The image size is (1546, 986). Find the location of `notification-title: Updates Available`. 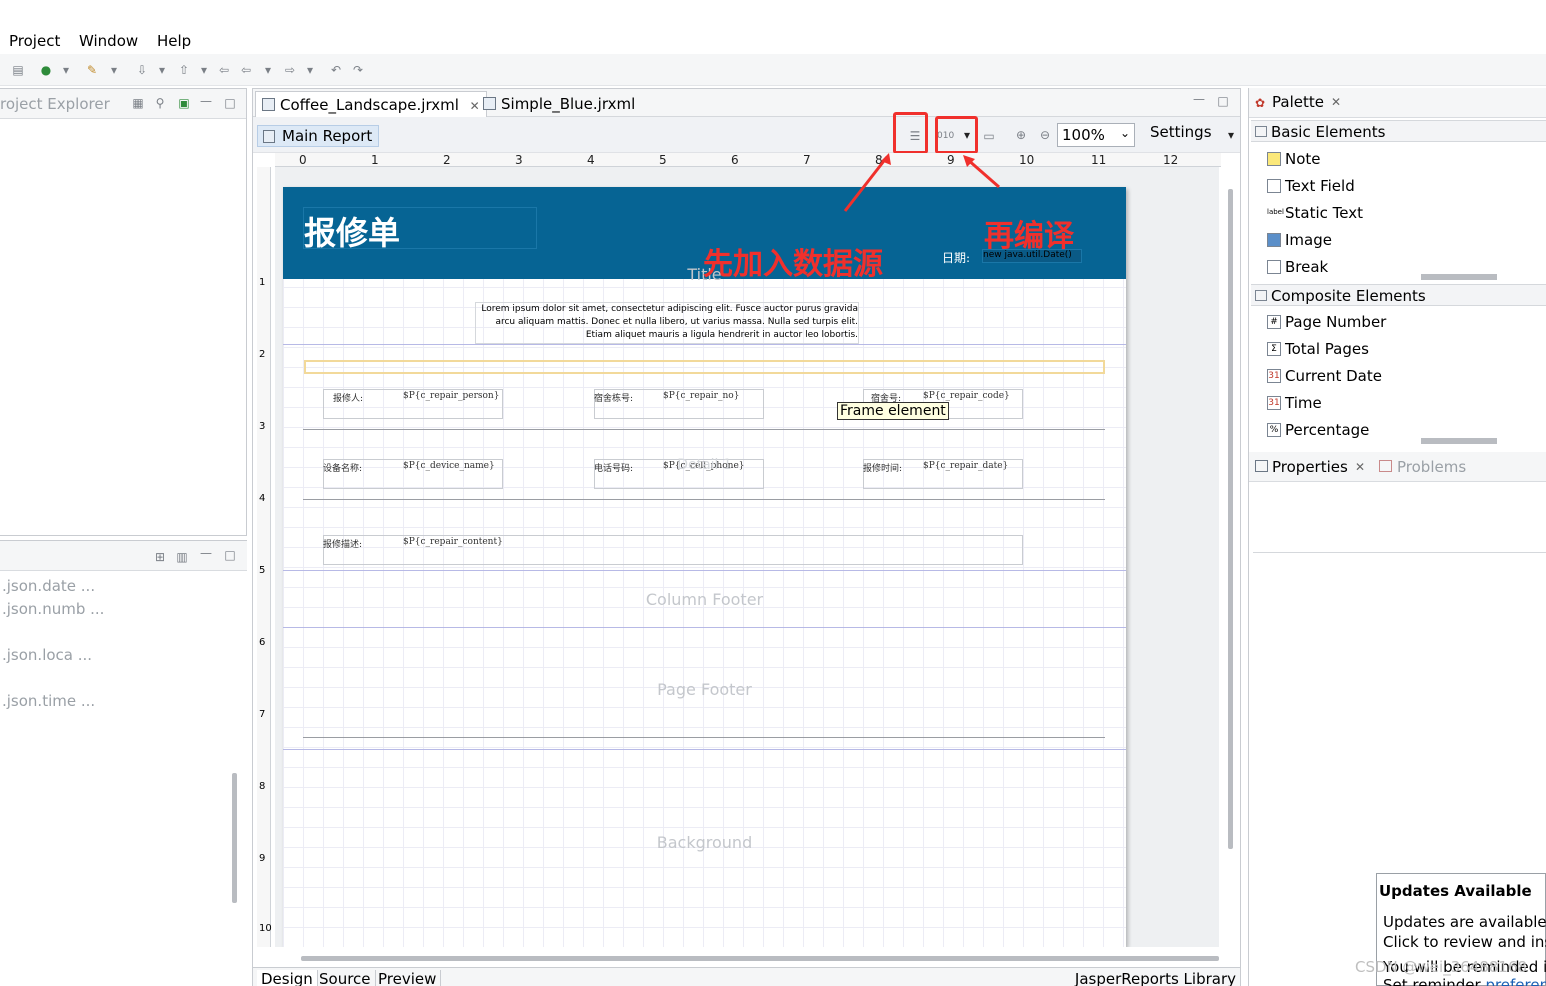

notification-title: Updates Available is located at coordinates (1455, 891).